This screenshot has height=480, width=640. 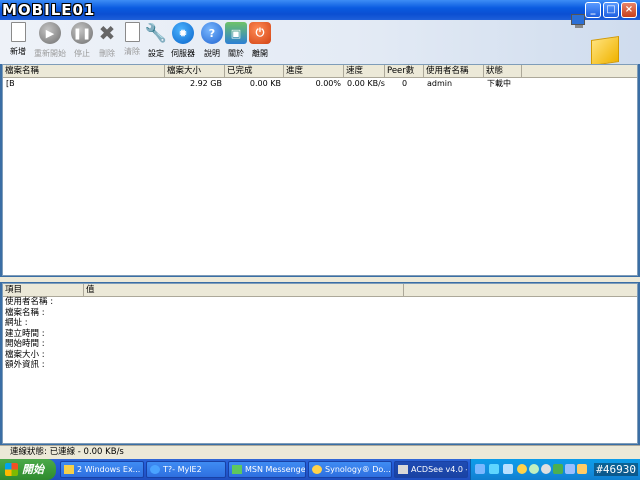 I want to click on detail-url-label: 網址 :, so click(x=16, y=323).